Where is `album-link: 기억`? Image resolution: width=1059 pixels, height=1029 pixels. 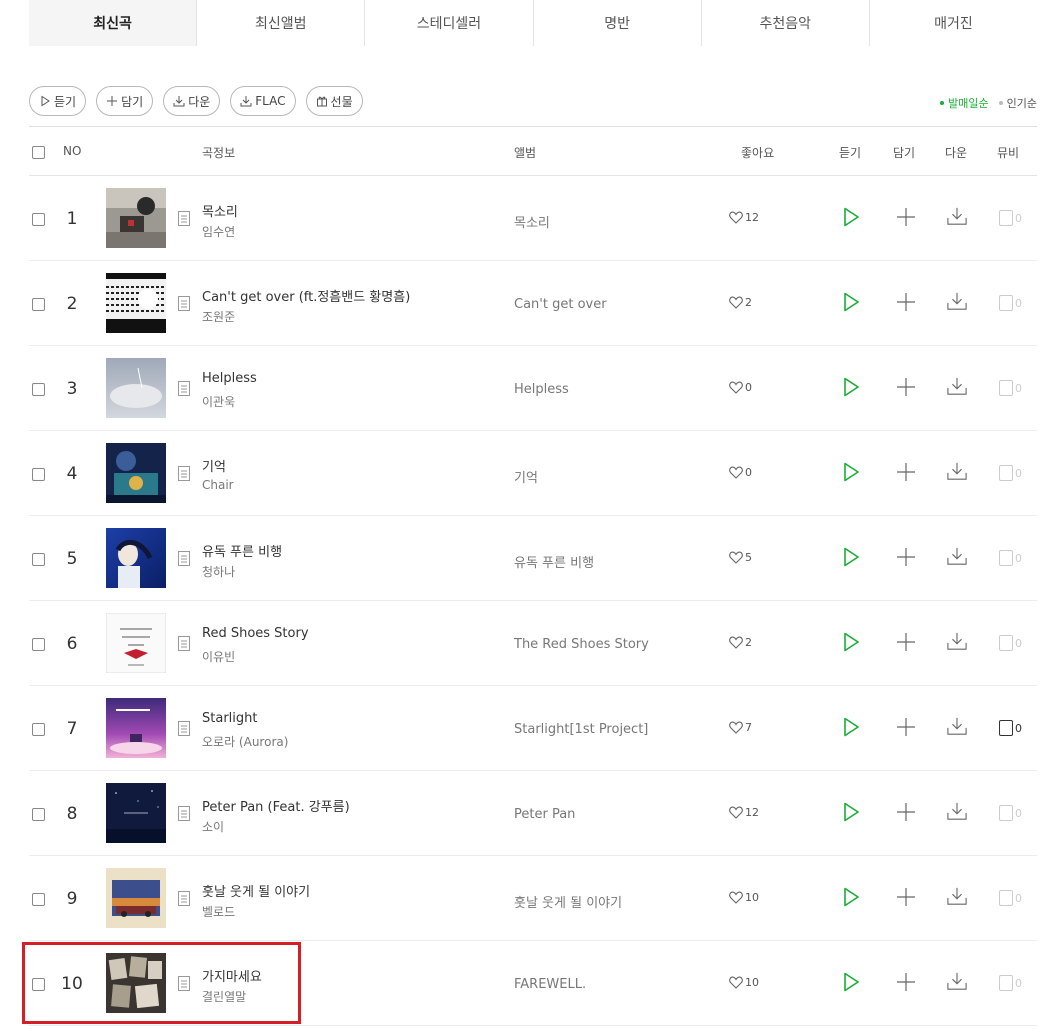
album-link: 기억 is located at coordinates (526, 476).